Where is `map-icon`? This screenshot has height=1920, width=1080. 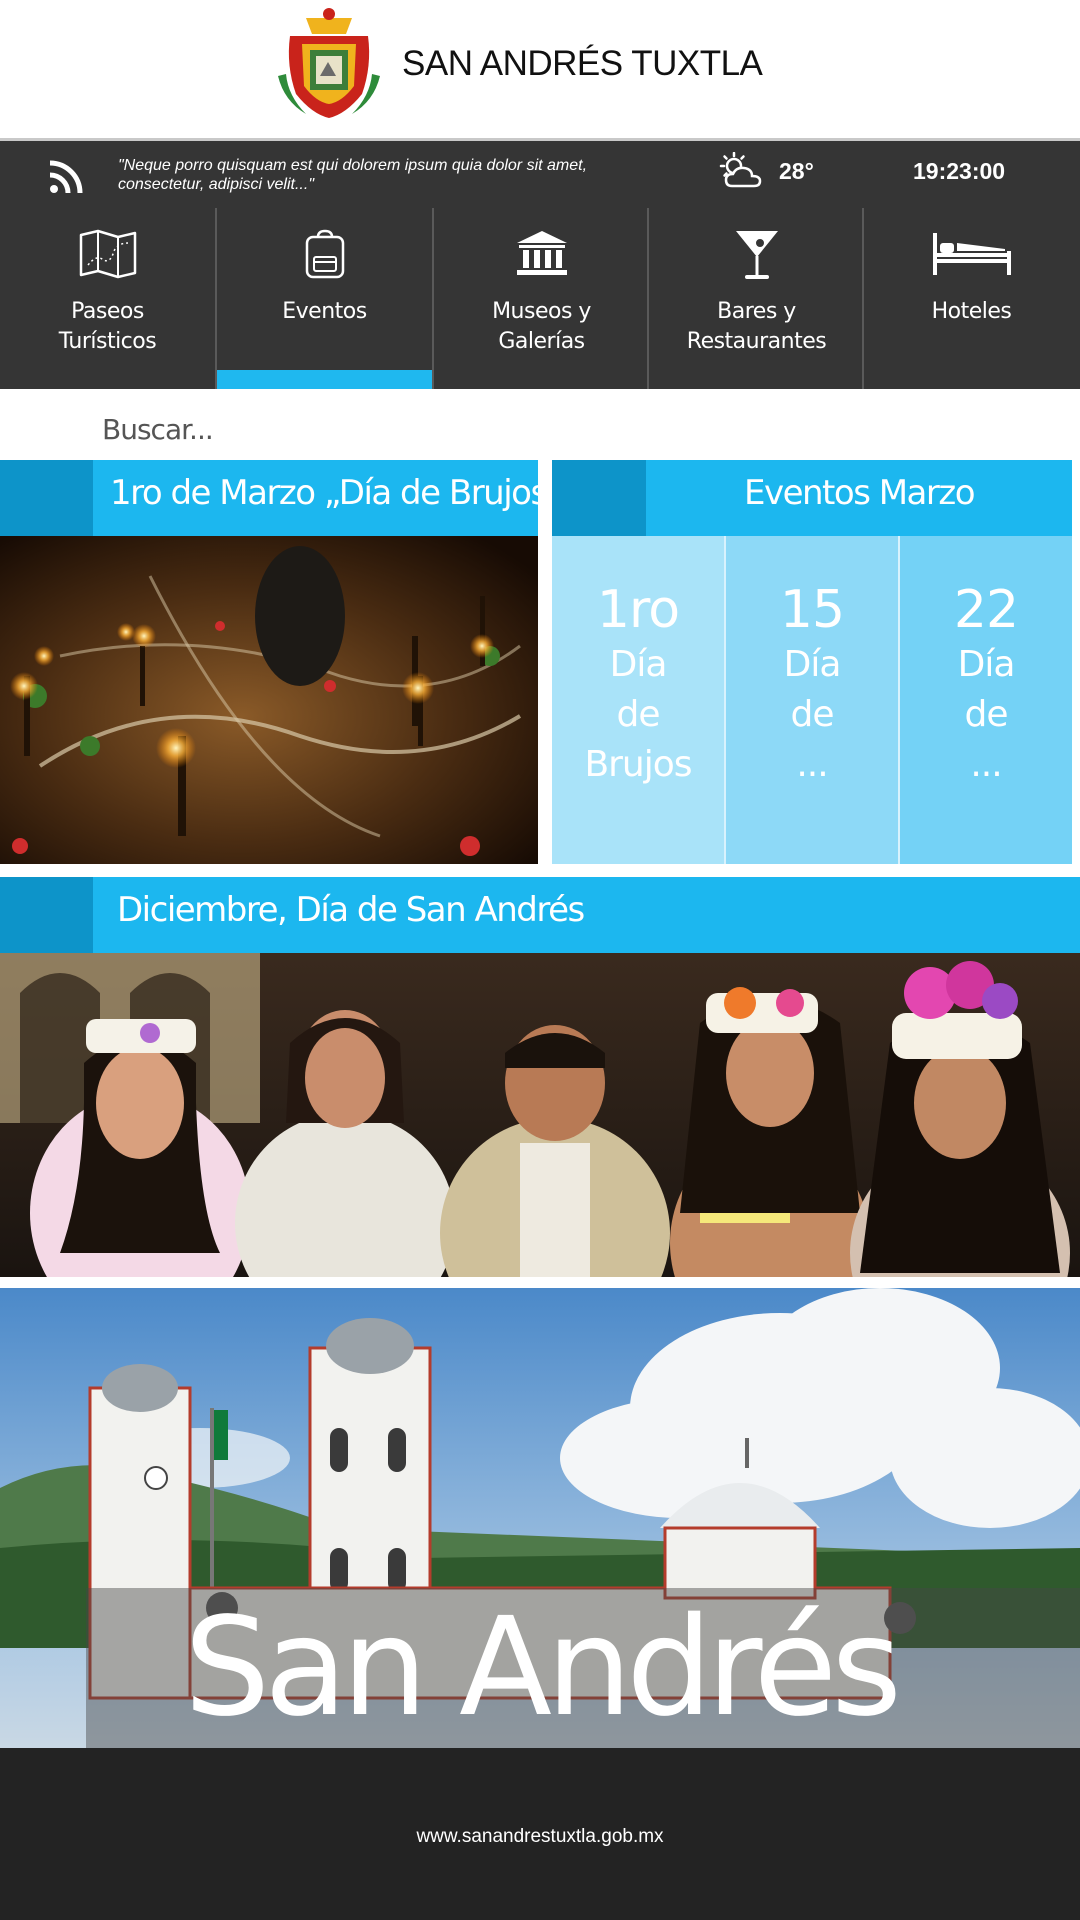 map-icon is located at coordinates (107, 254).